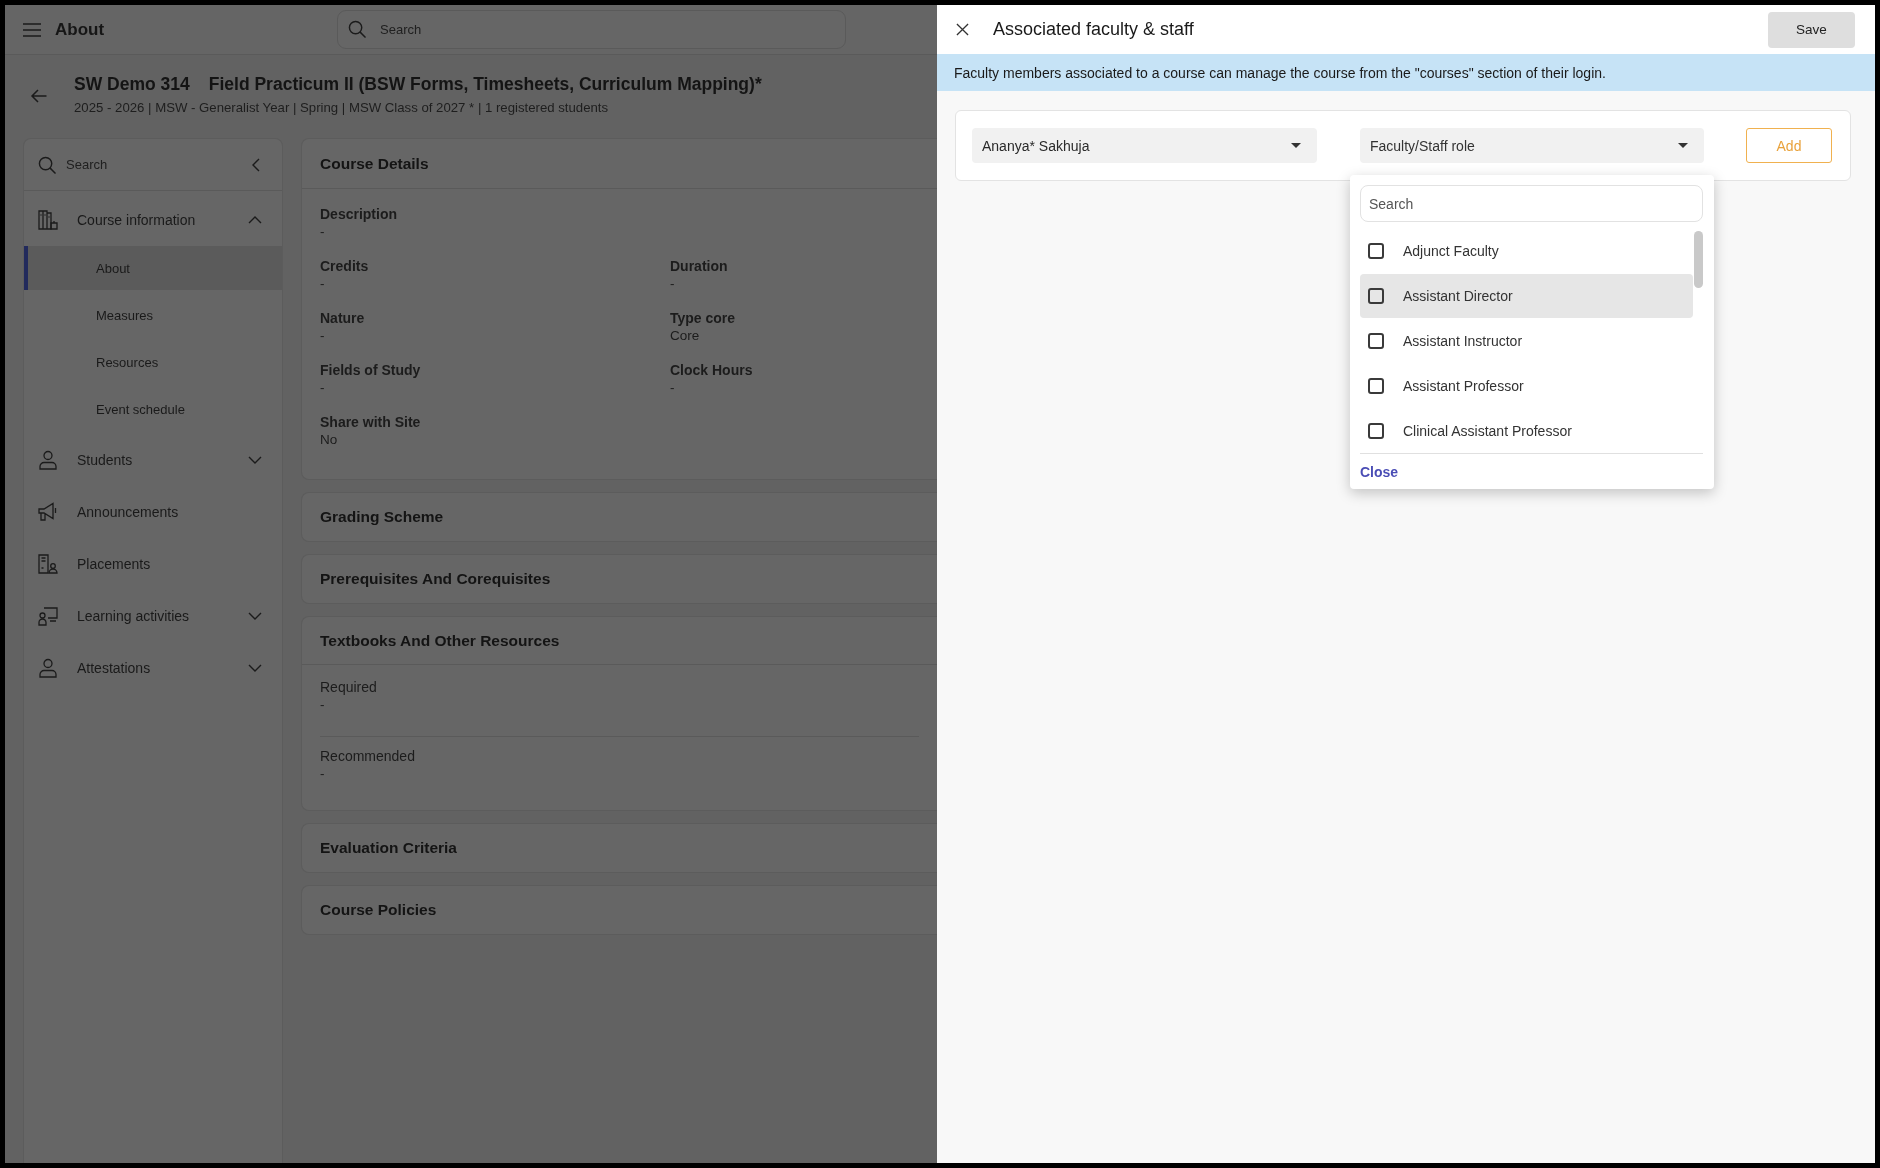  I want to click on option-item: Adjunct Faculty, so click(1526, 251).